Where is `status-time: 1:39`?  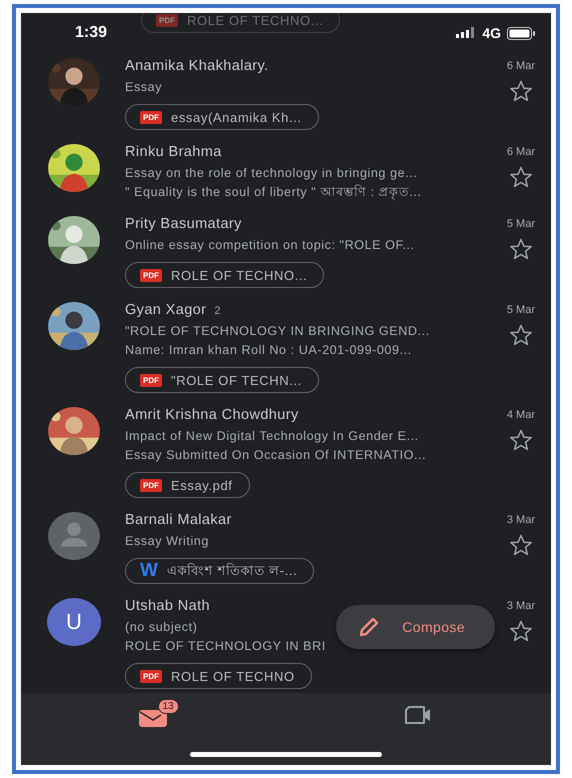
status-time: 1:39 is located at coordinates (91, 33).